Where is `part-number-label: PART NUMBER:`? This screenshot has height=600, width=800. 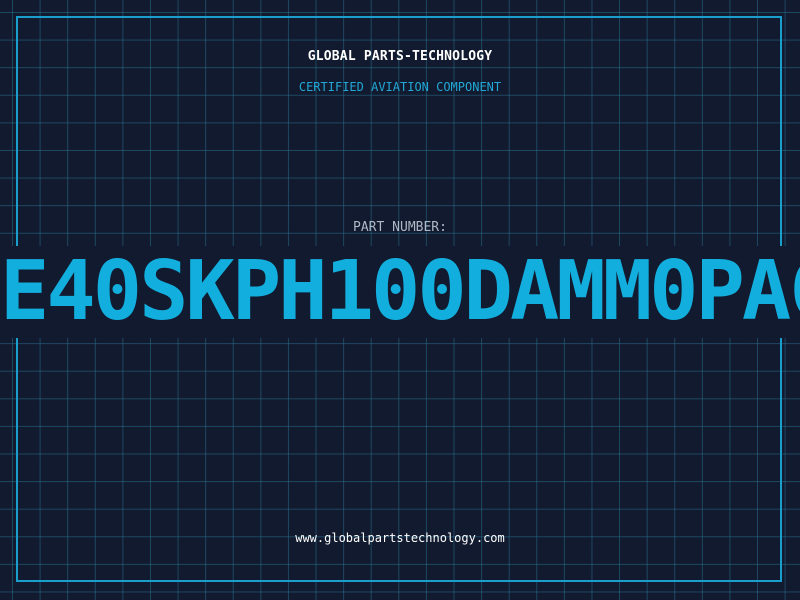
part-number-label: PART NUMBER: is located at coordinates (400, 227).